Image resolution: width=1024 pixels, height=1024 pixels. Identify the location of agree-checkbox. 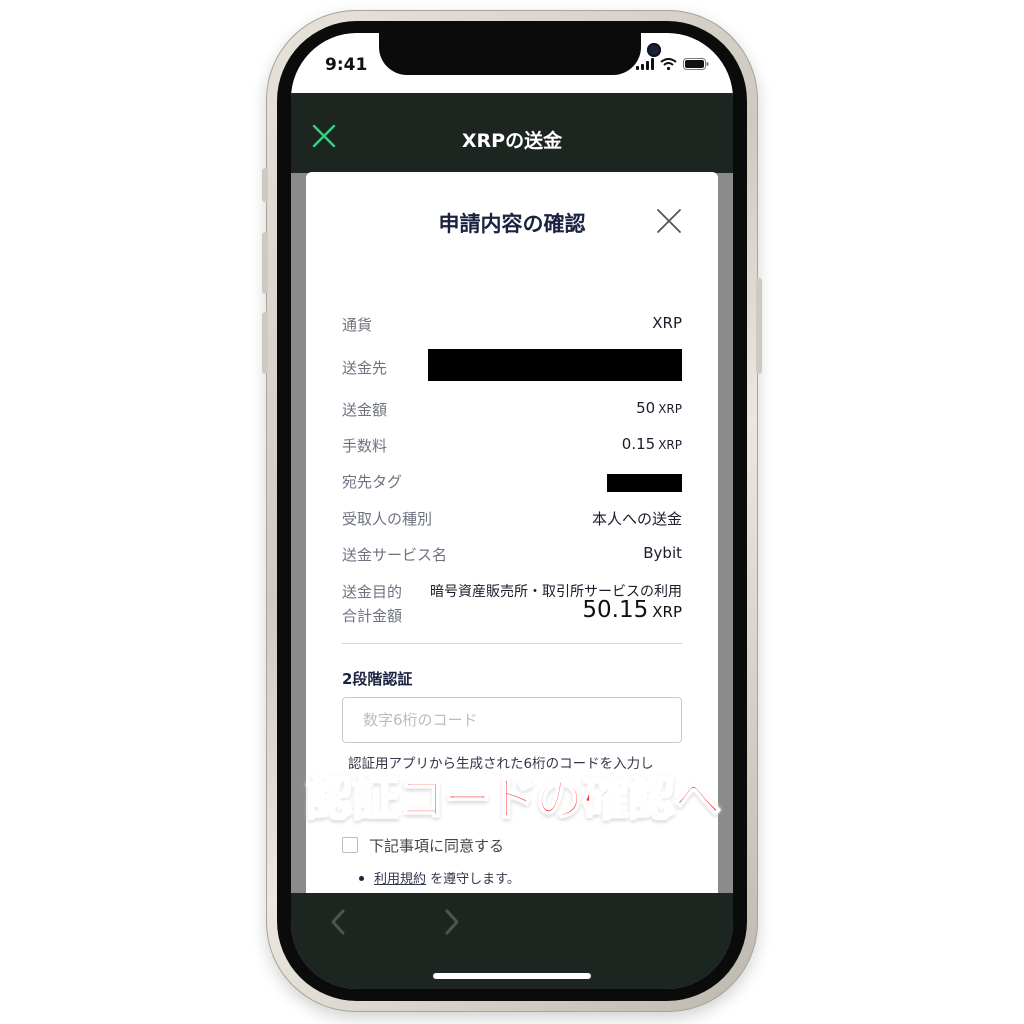
(350, 845).